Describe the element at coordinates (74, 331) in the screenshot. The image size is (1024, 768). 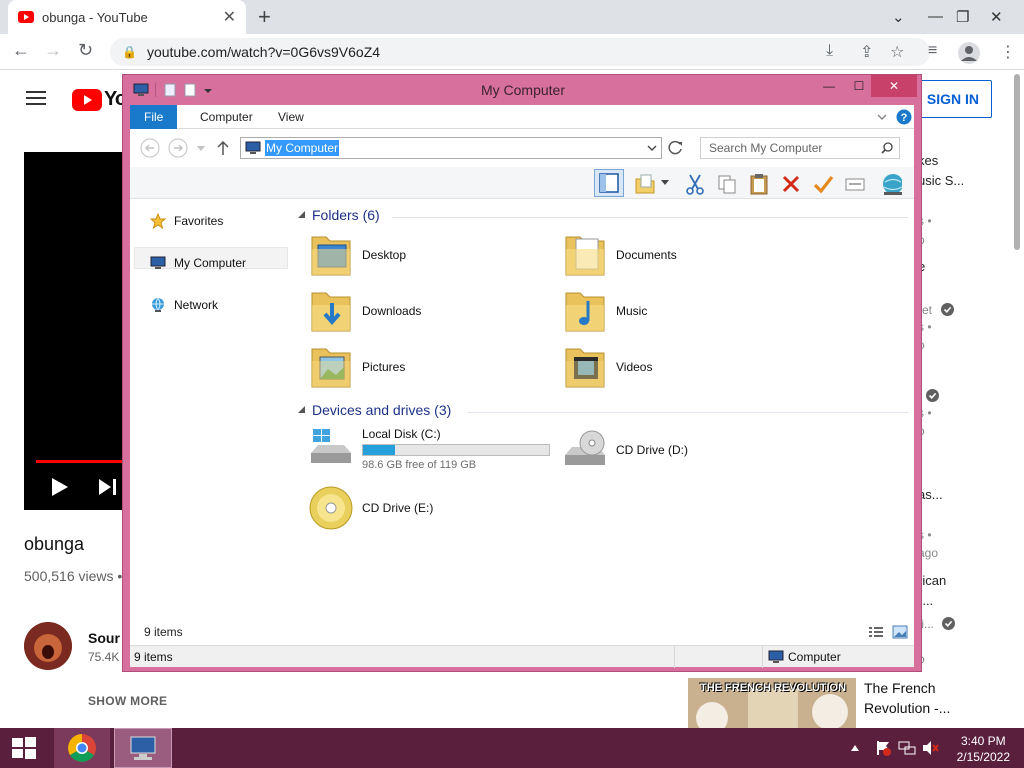
I see `video-player` at that location.